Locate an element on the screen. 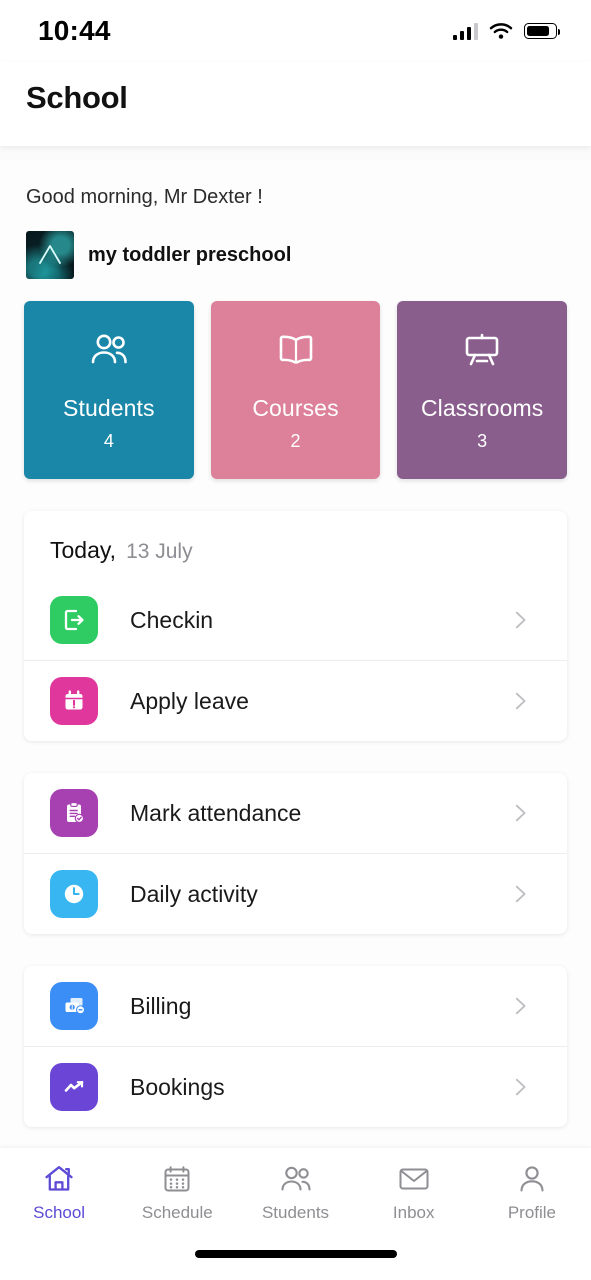  school-name: my toddler preschool is located at coordinates (190, 254).